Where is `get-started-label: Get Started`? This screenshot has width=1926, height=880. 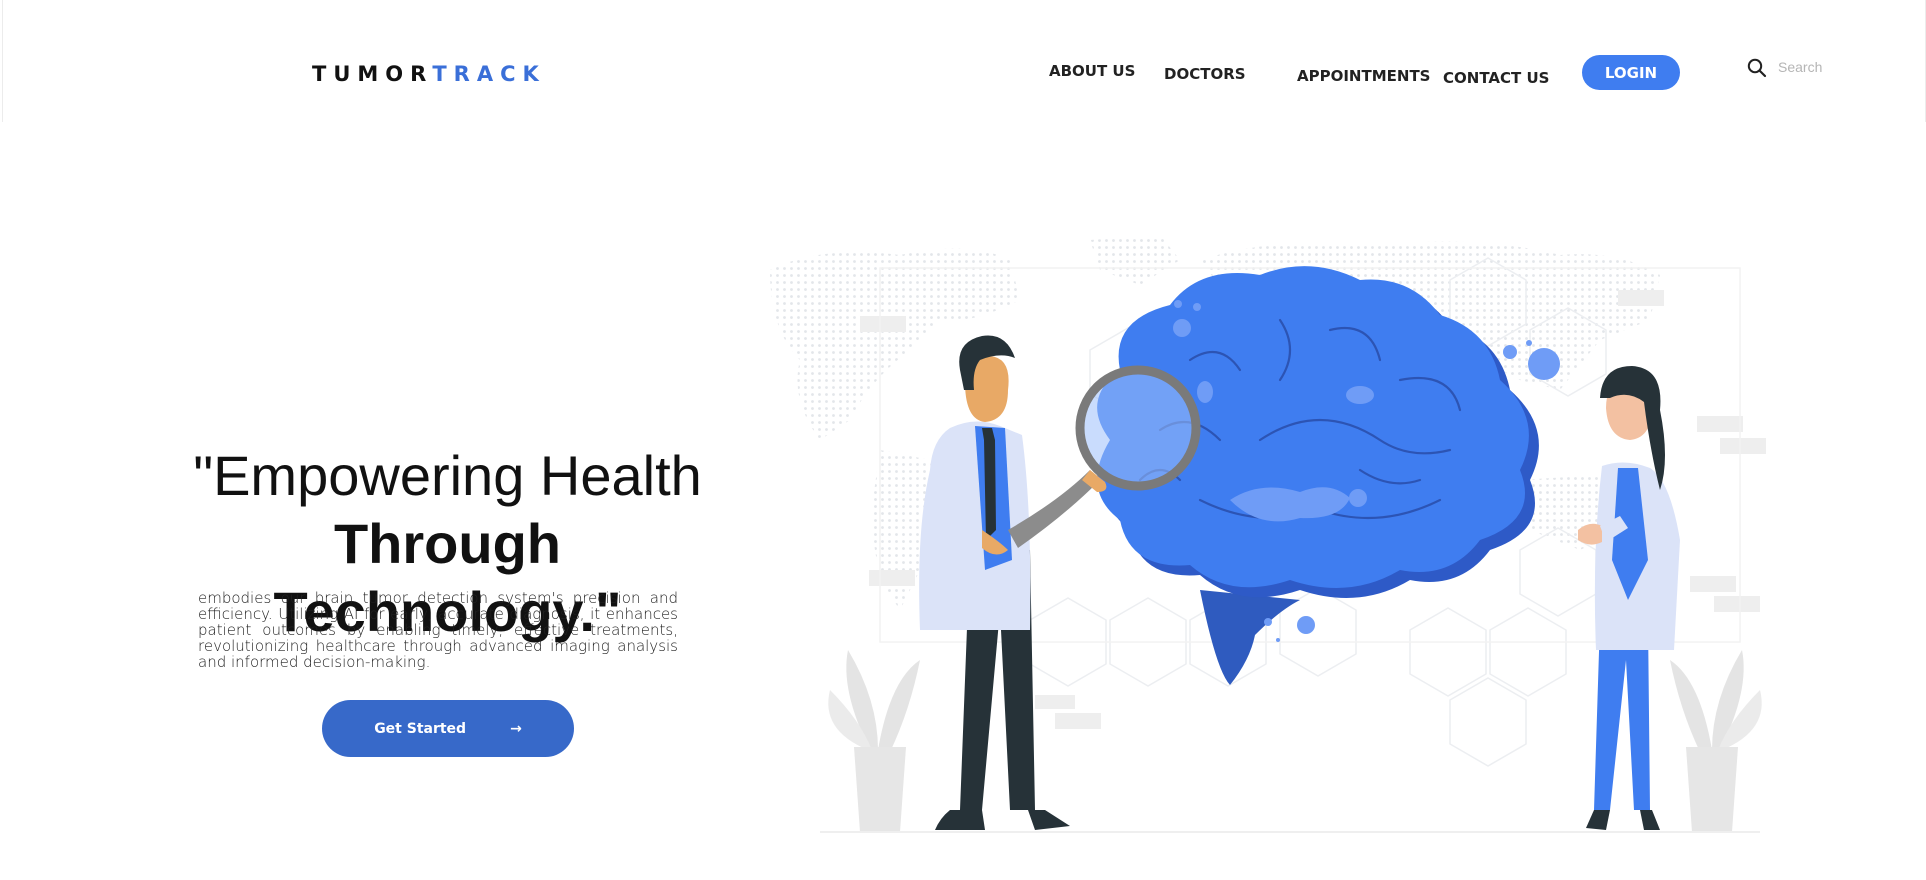
get-started-label: Get Started is located at coordinates (420, 728).